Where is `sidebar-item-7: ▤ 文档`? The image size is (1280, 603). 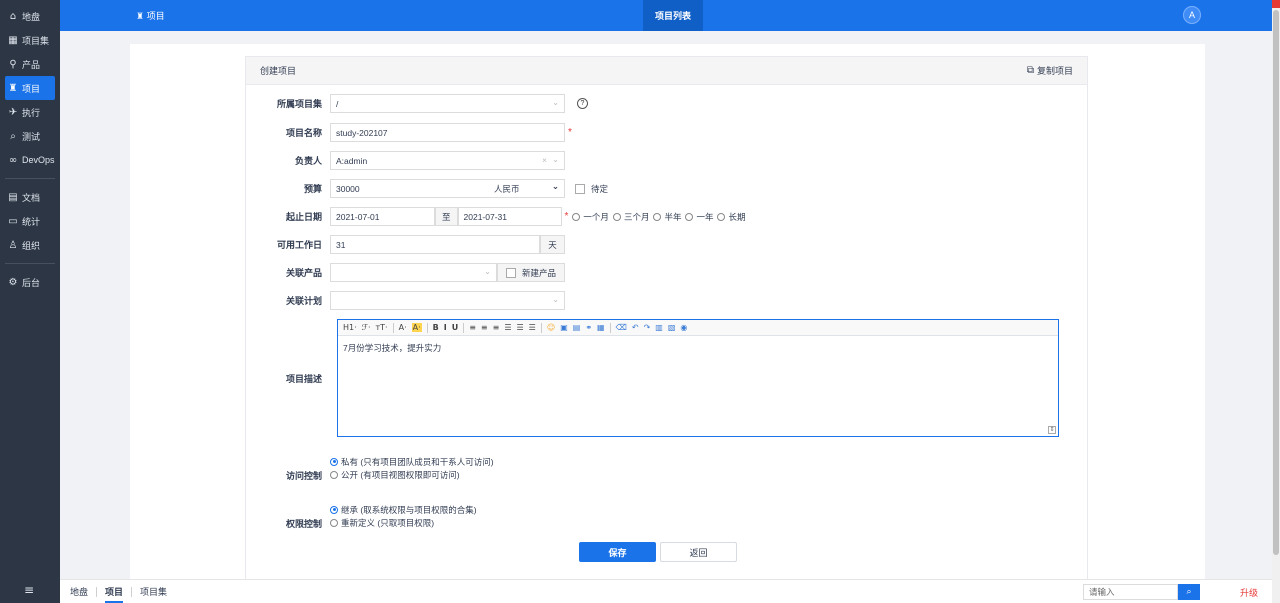 sidebar-item-7: ▤ 文档 is located at coordinates (30, 197).